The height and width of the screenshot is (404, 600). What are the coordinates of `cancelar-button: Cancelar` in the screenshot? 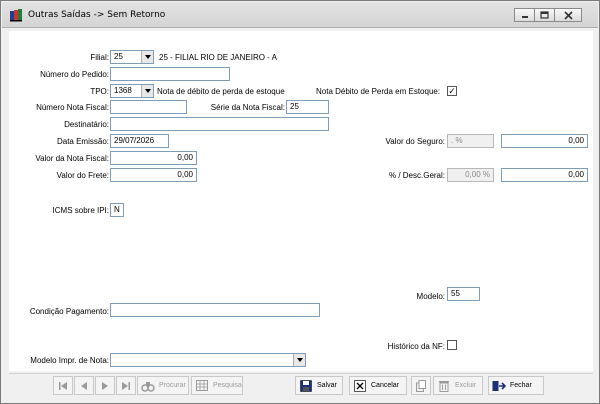 It's located at (378, 385).